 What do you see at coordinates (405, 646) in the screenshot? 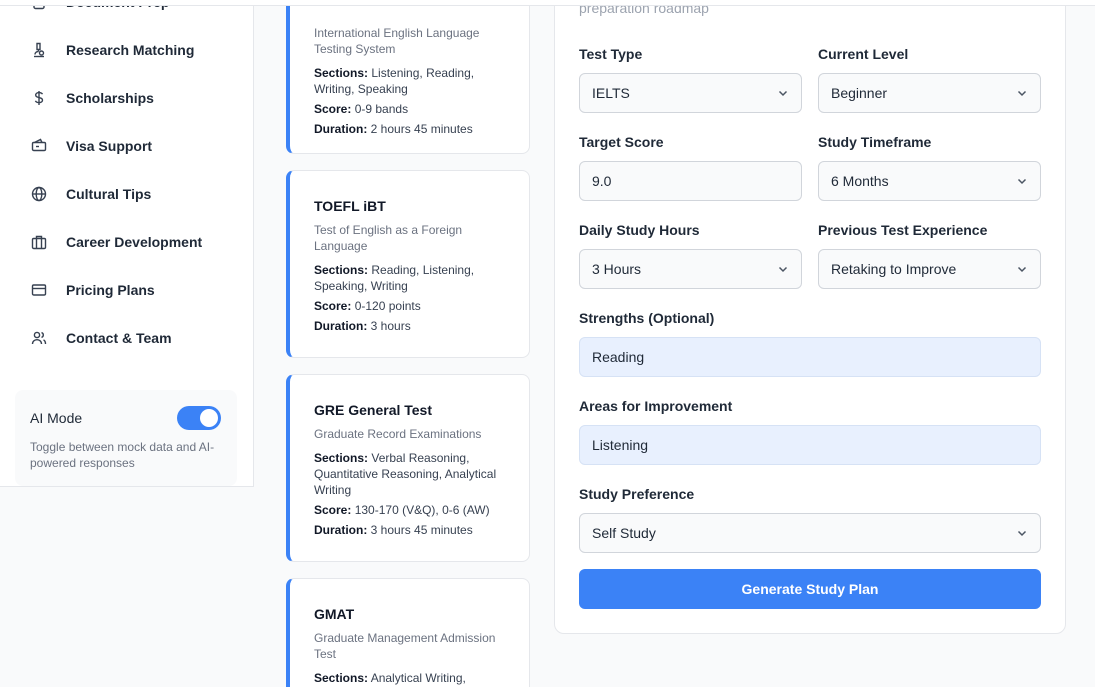
I see `test-full-name: Graduate Management Admission Test` at bounding box center [405, 646].